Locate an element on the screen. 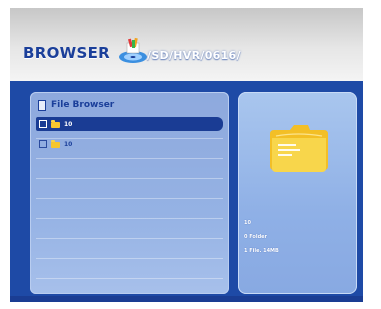 The image size is (381, 309). document-icon is located at coordinates (42, 105).